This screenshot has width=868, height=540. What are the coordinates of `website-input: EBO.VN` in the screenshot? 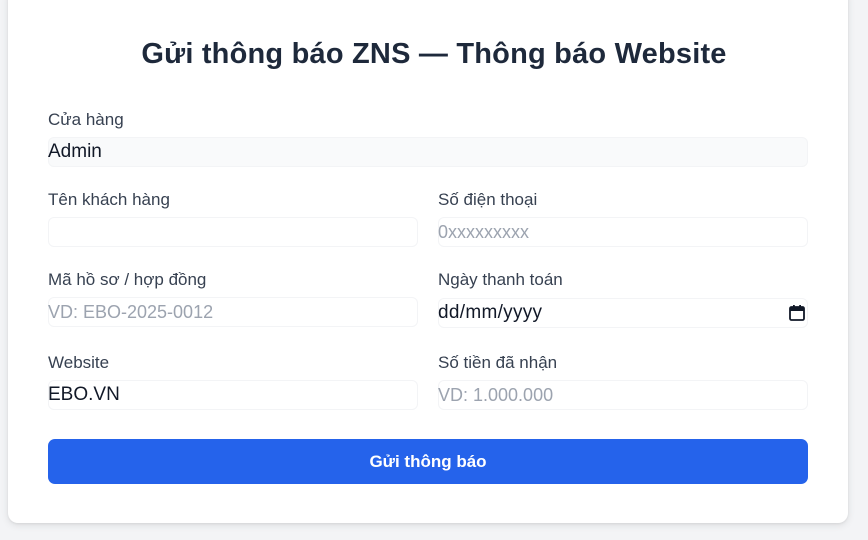 It's located at (233, 395).